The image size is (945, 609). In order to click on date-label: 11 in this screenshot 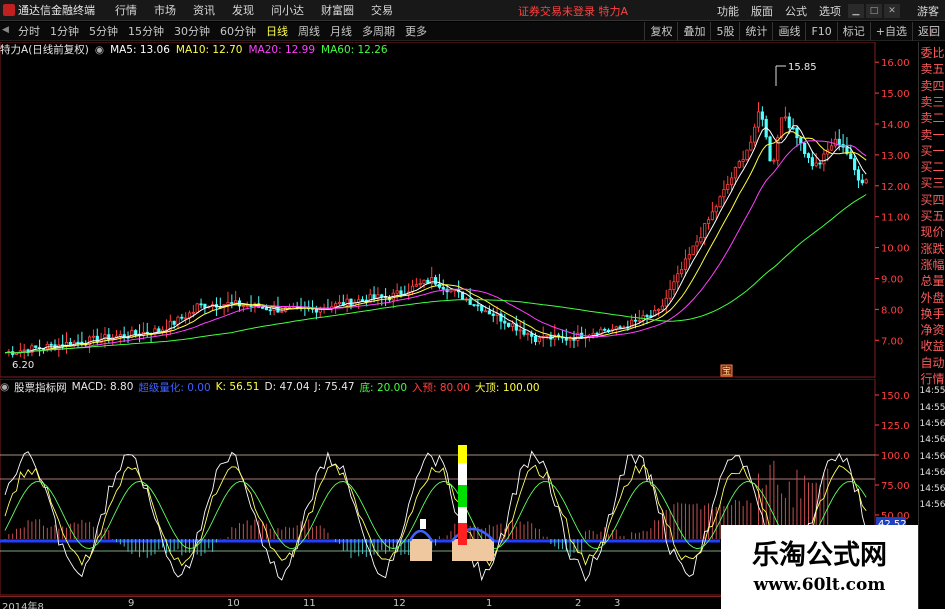, I will do `click(309, 603)`.